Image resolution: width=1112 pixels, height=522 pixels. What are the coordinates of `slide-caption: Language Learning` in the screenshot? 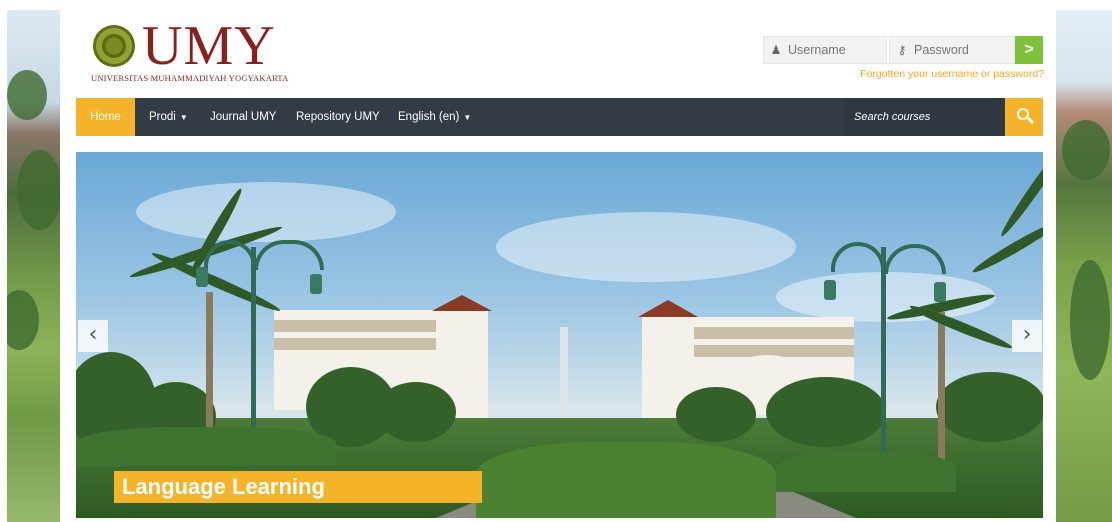 It's located at (298, 487).